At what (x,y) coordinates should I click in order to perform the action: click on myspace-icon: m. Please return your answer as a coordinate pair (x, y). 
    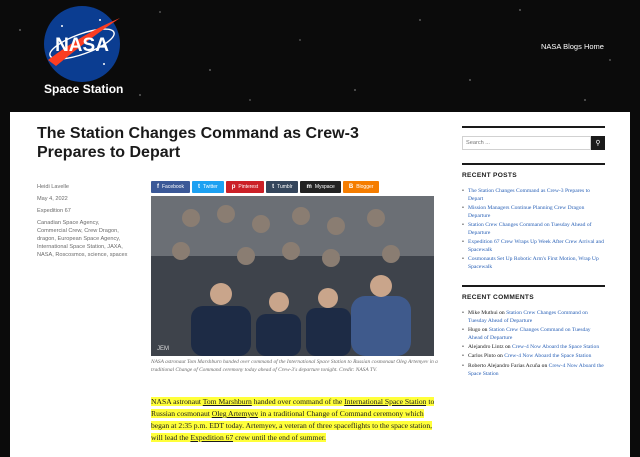
    Looking at the image, I should click on (309, 187).